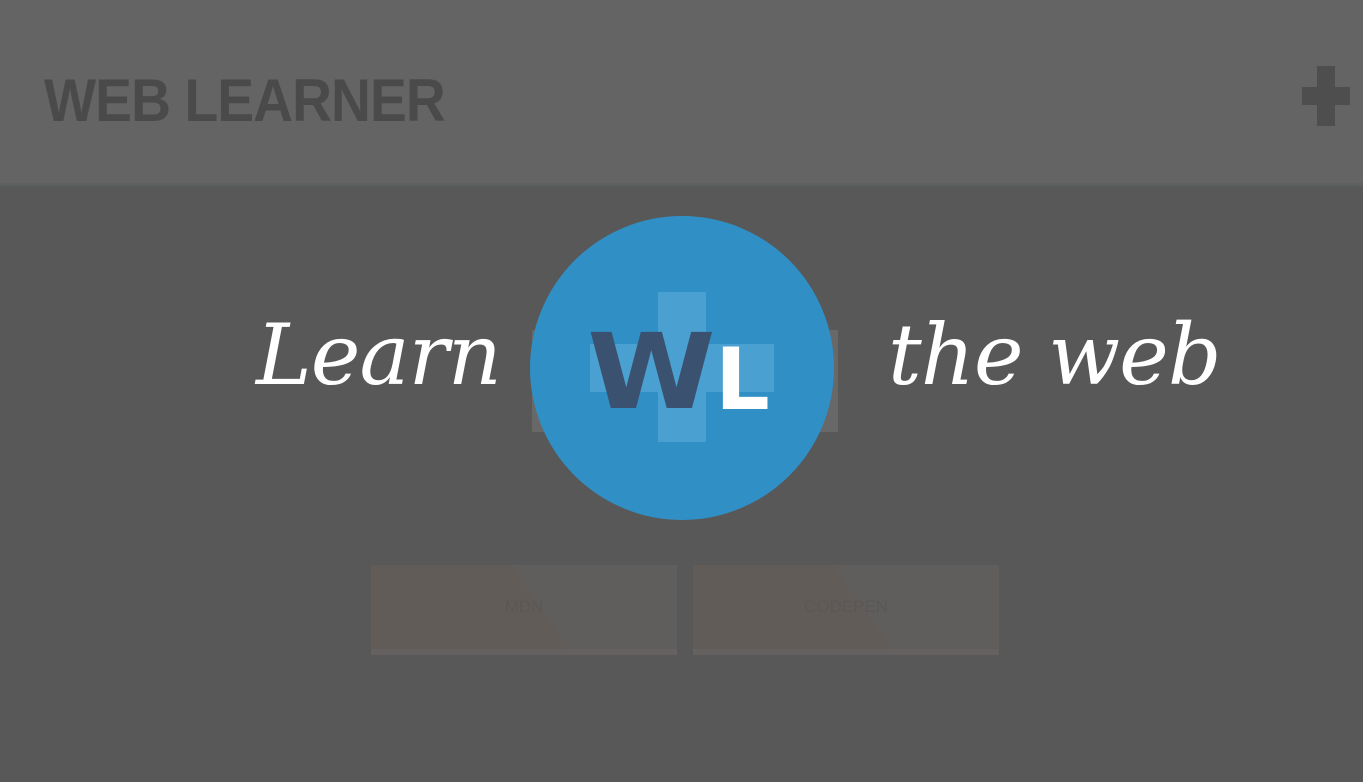 The height and width of the screenshot is (782, 1363). Describe the element at coordinates (379, 355) in the screenshot. I see `tagline-learn: Learn` at that location.